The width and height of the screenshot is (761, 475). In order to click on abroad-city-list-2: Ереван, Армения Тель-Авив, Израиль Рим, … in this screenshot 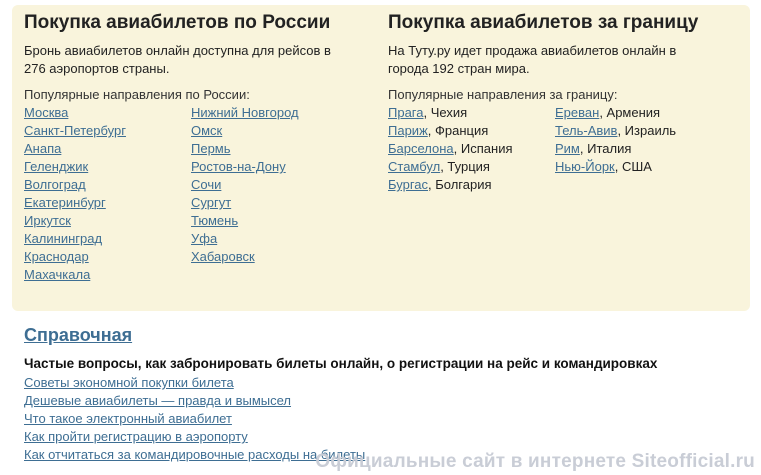, I will do `click(615, 140)`.